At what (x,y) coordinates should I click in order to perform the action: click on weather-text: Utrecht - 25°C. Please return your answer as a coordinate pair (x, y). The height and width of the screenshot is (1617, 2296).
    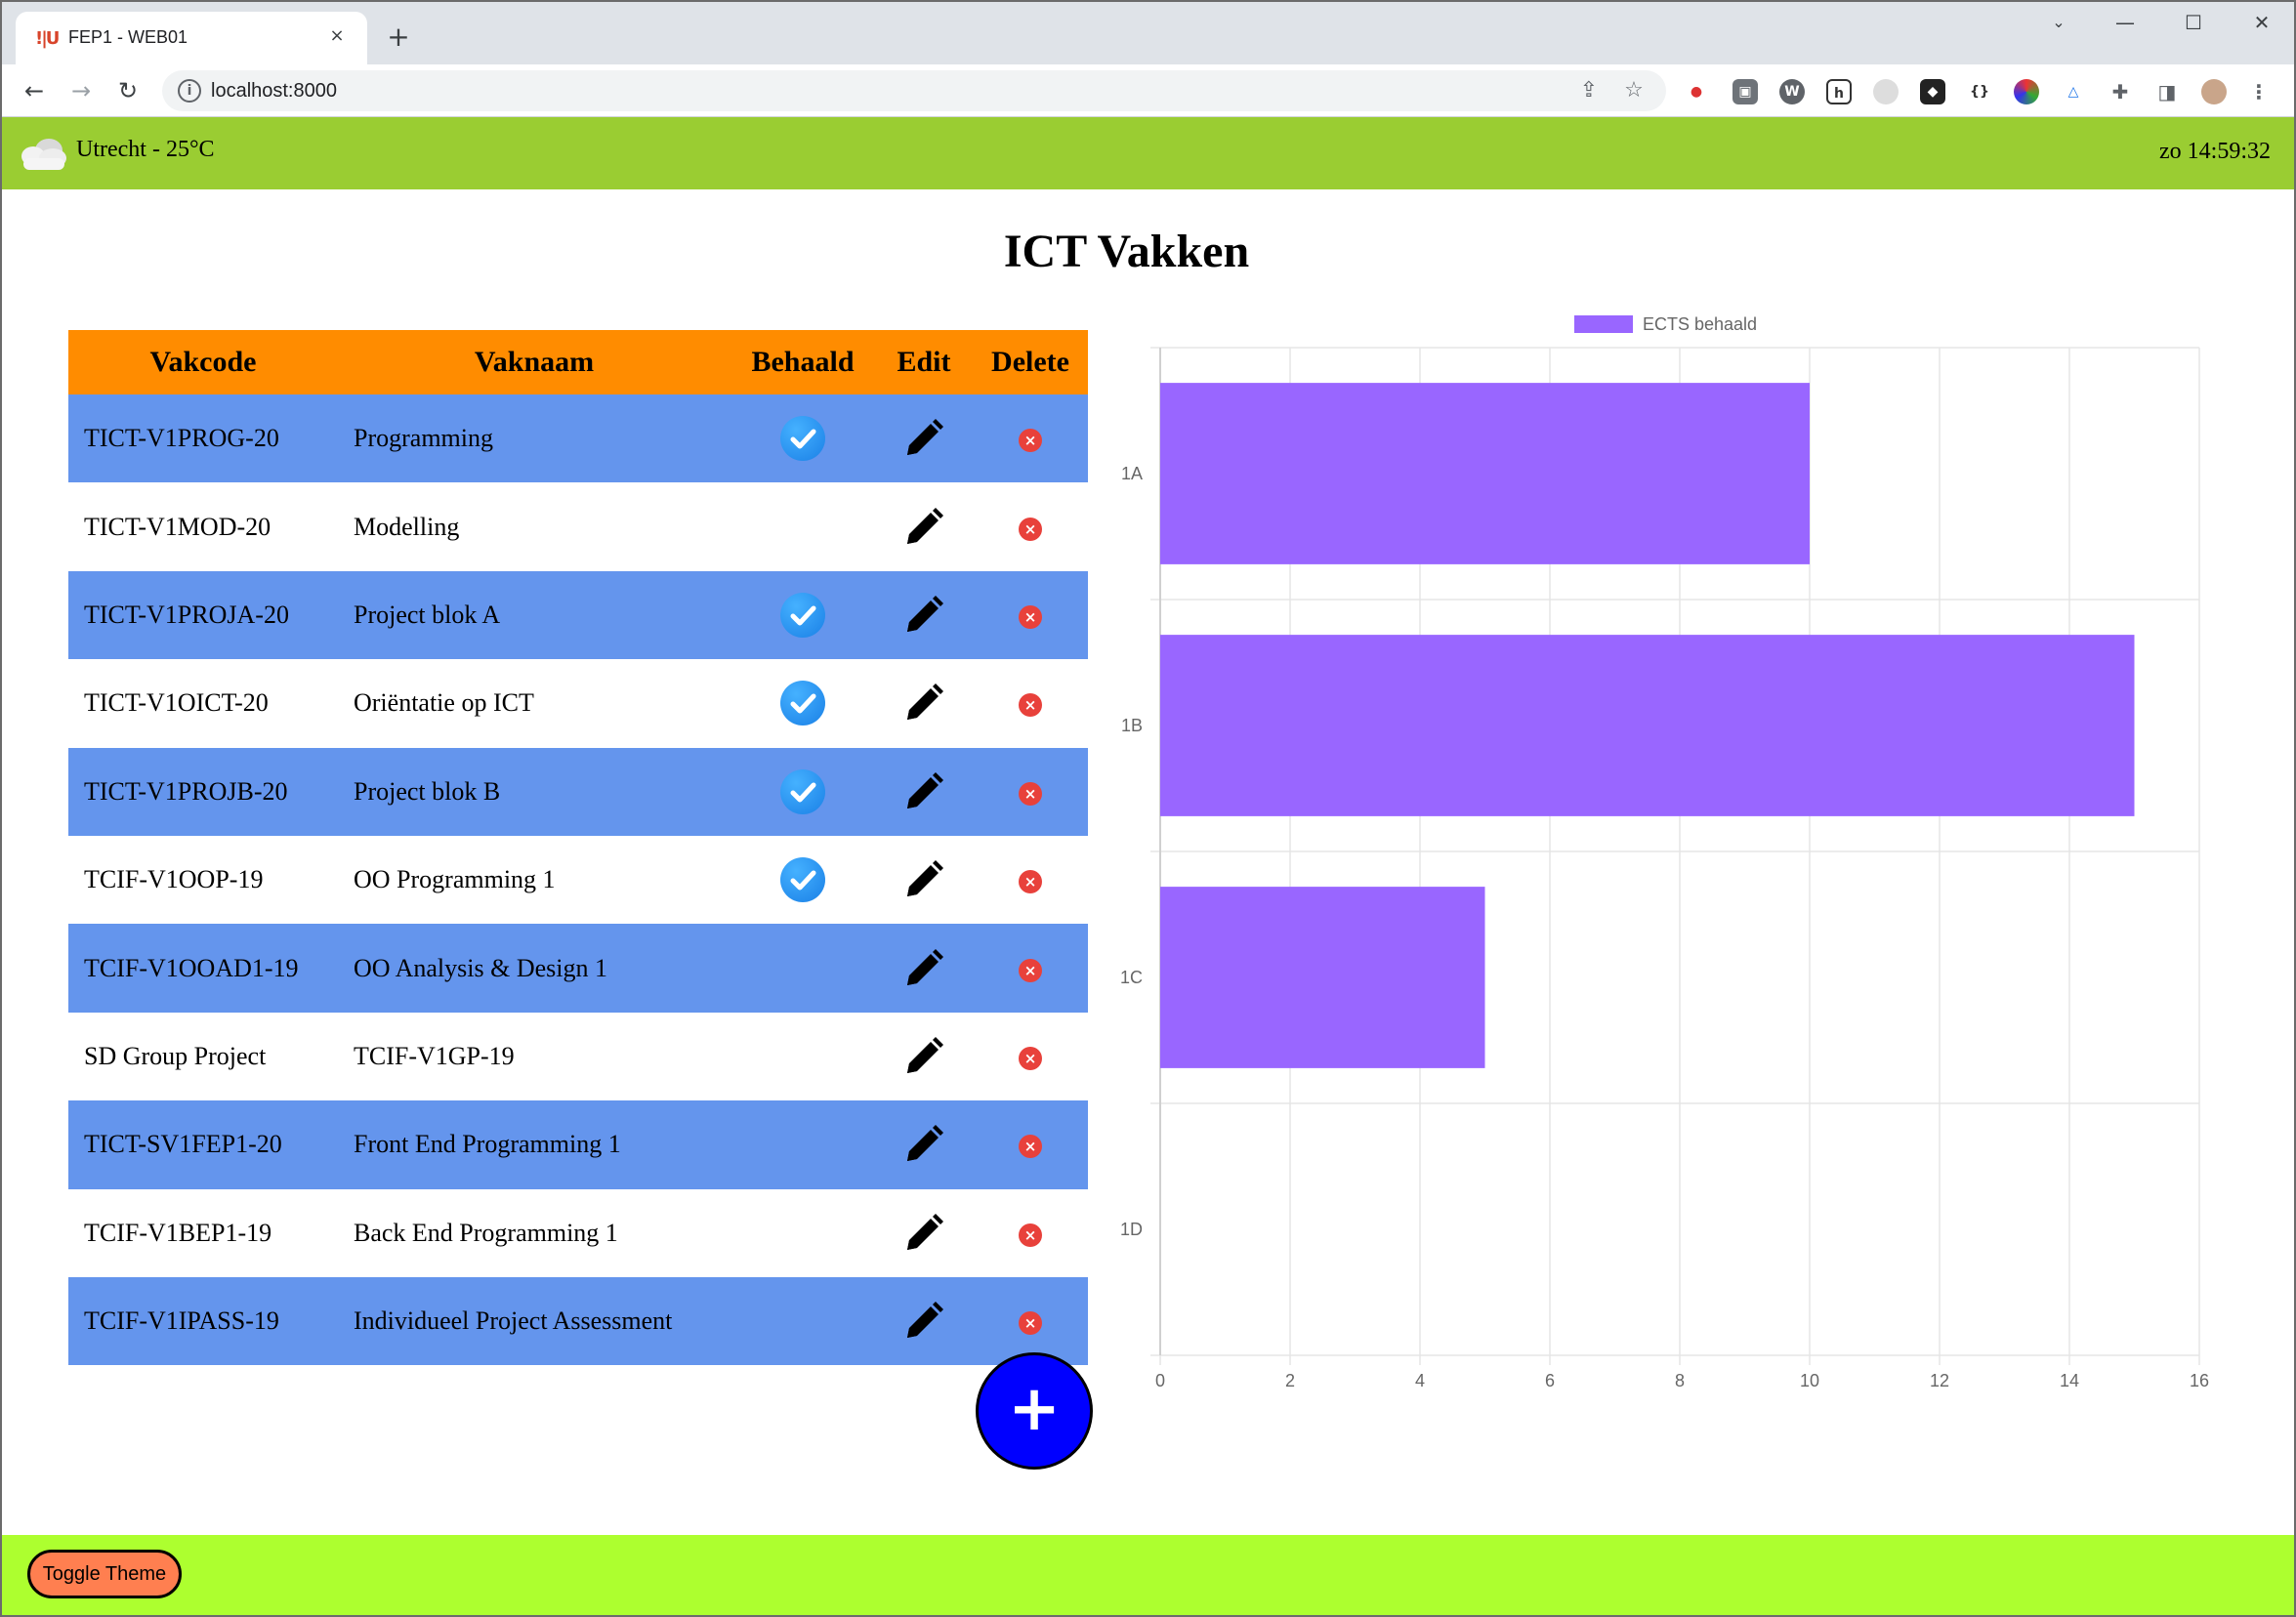
    Looking at the image, I should click on (145, 150).